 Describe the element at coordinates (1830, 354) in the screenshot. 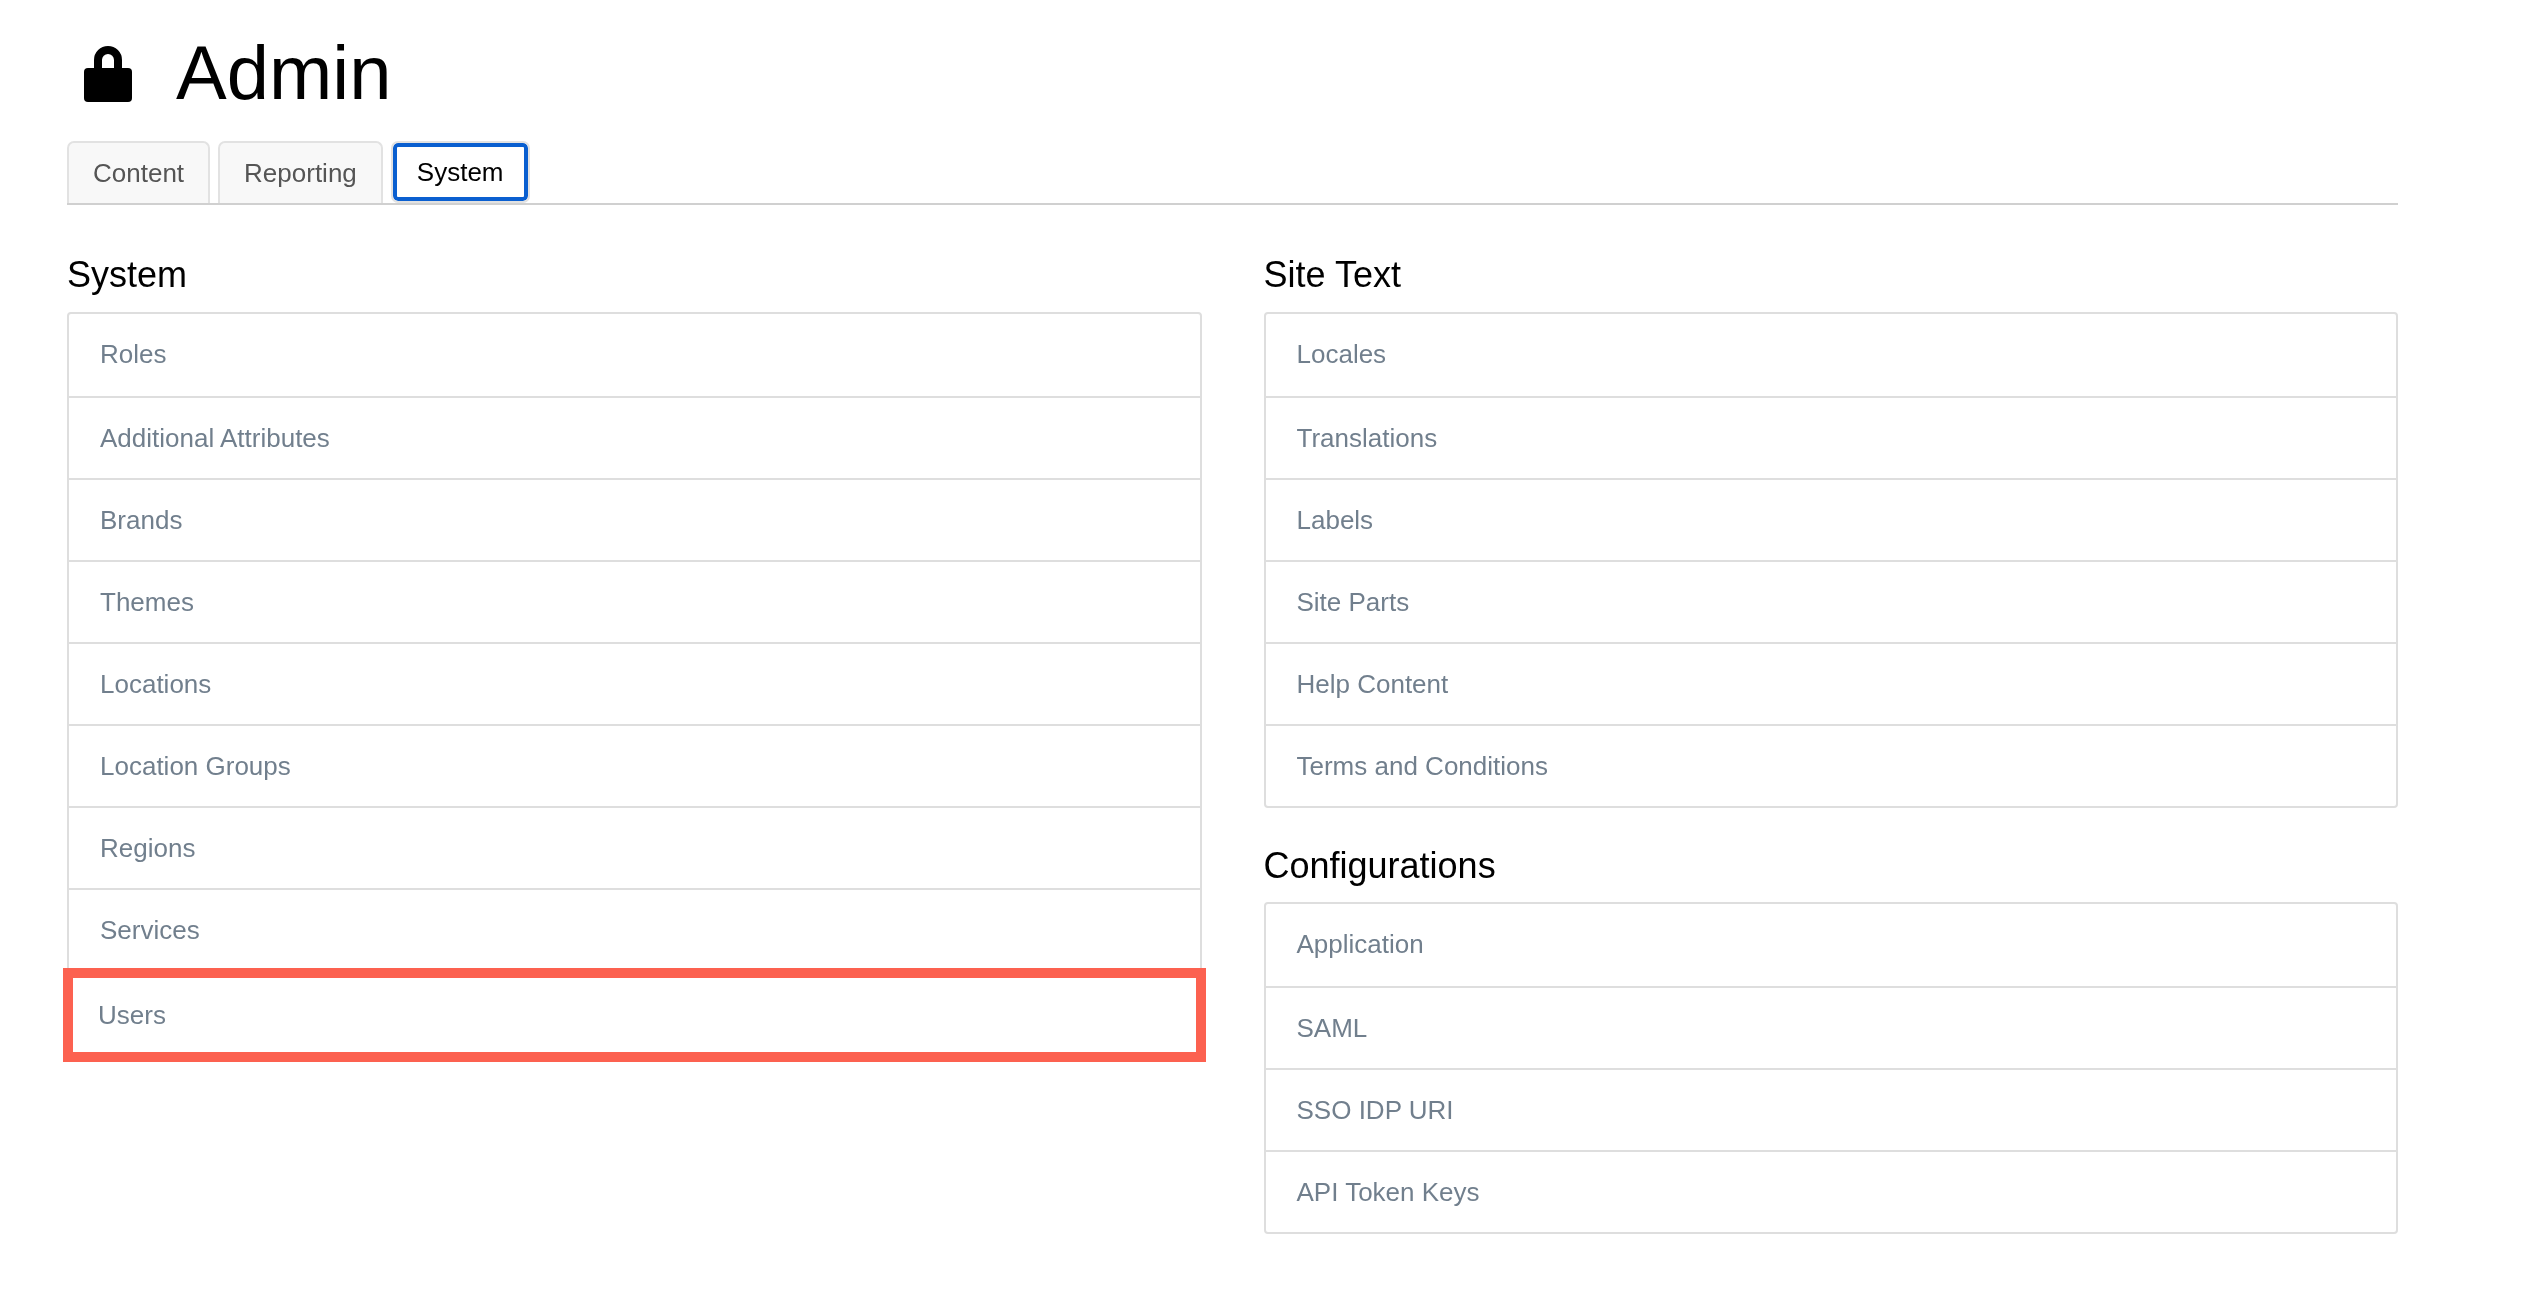

I see `menu-link: Locales` at that location.